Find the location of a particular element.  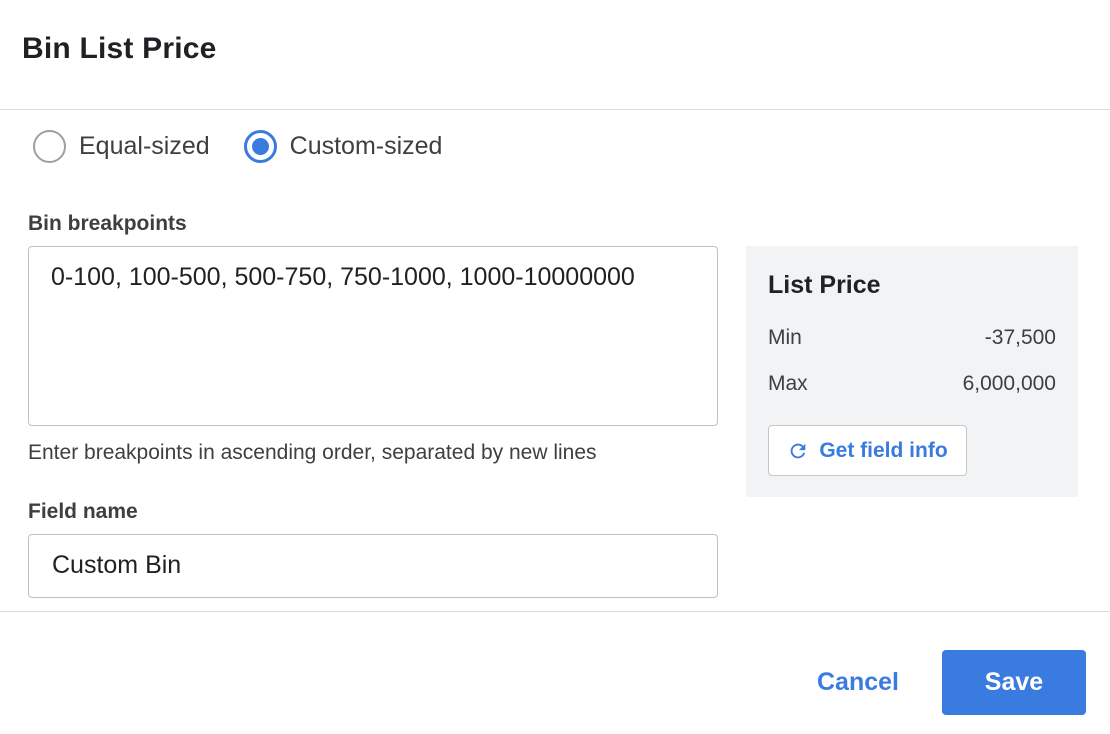

field-info-min-row: Min -37,500 is located at coordinates (912, 338).